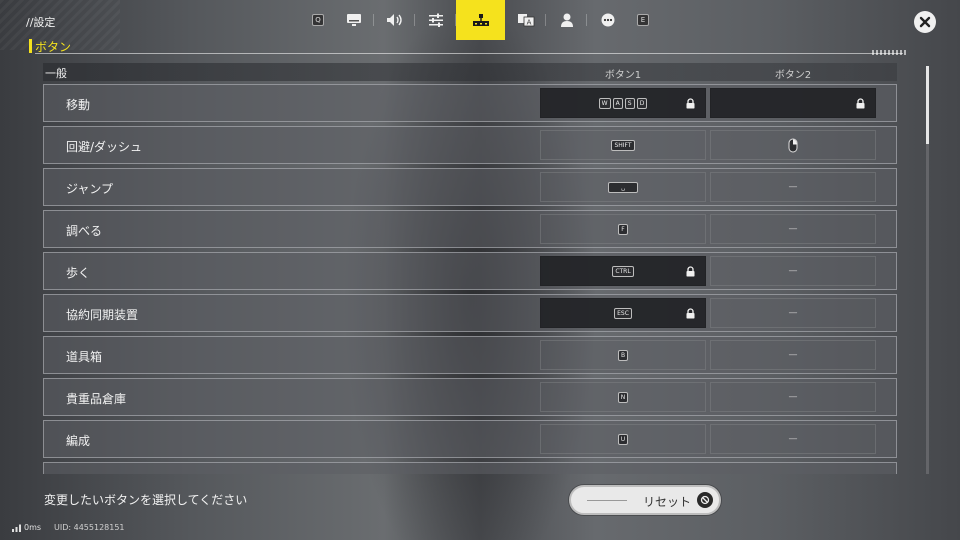 The image size is (960, 540). What do you see at coordinates (469, 53) in the screenshot?
I see `section-divider` at bounding box center [469, 53].